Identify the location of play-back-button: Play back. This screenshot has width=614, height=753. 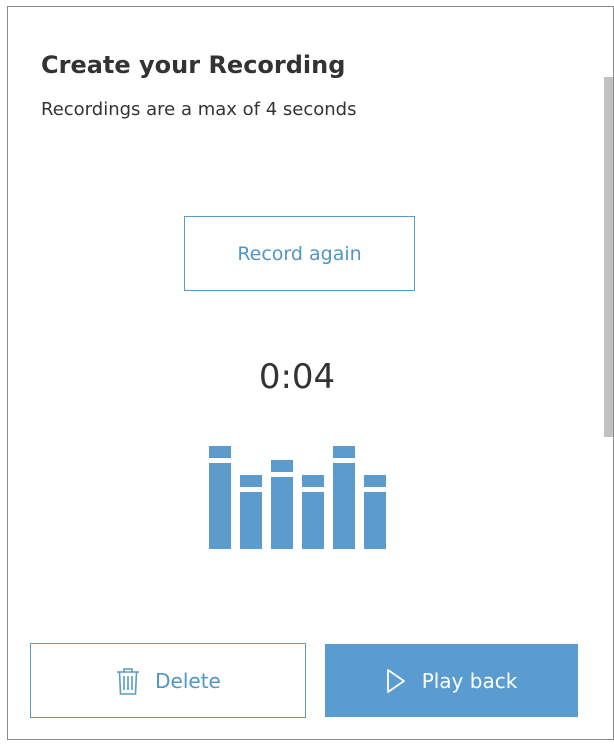
(451, 680).